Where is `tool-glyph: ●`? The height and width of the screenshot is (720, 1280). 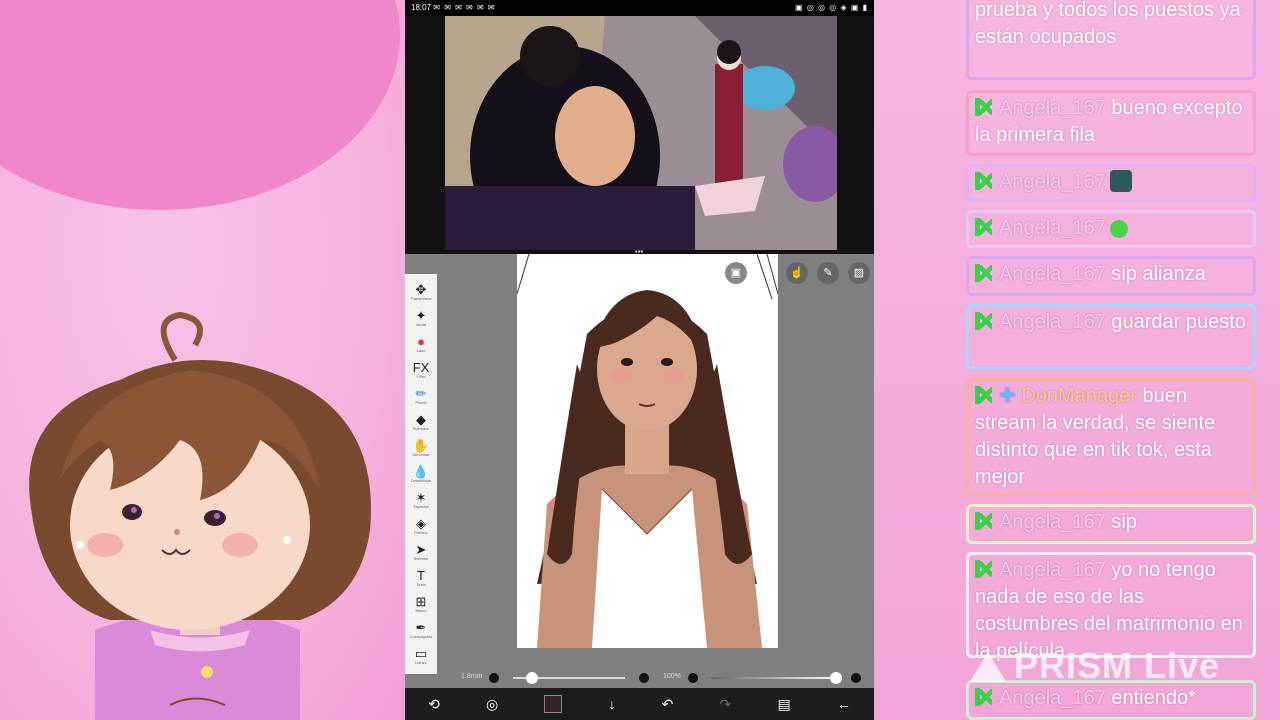
tool-glyph: ● is located at coordinates (421, 341).